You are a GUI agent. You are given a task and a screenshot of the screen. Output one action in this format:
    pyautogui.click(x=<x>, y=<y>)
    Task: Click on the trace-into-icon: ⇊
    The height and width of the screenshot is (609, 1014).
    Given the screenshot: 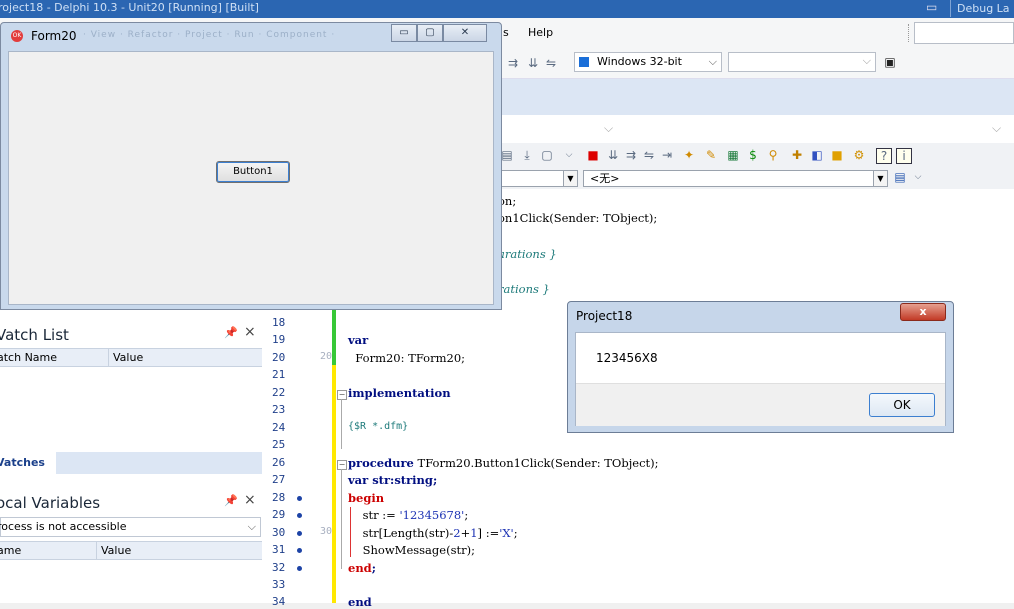 What is the action you would take?
    pyautogui.click(x=533, y=63)
    